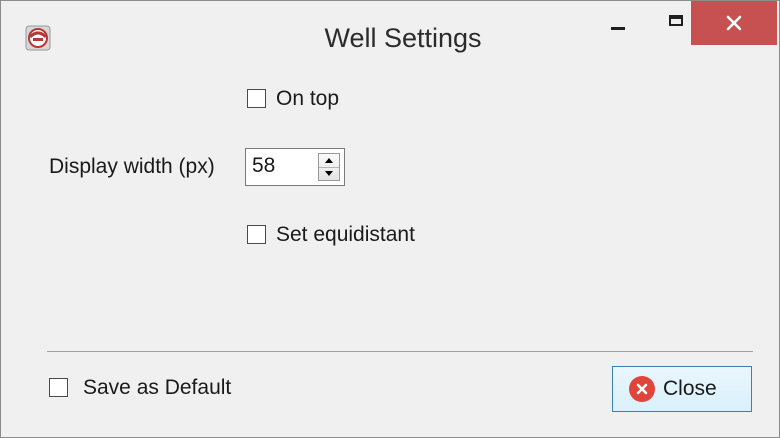 The height and width of the screenshot is (438, 780). I want to click on display-width-spinner: 58, so click(295, 167).